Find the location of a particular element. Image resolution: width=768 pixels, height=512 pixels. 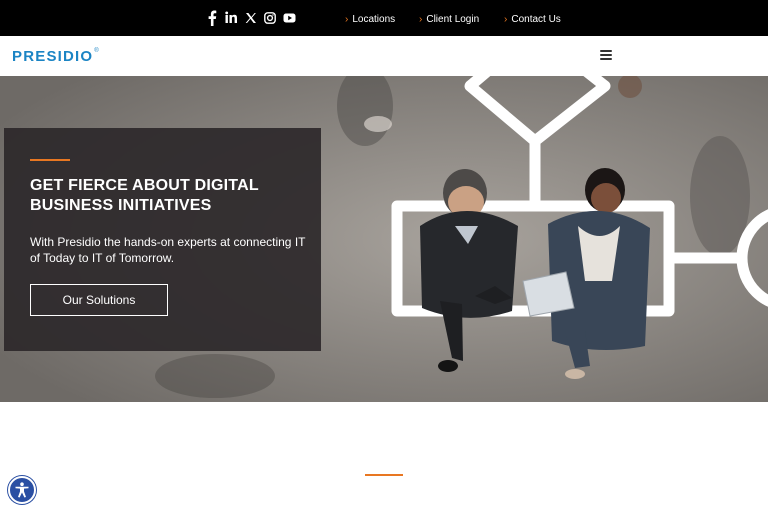

client-login-link: › Client Login is located at coordinates (449, 19).